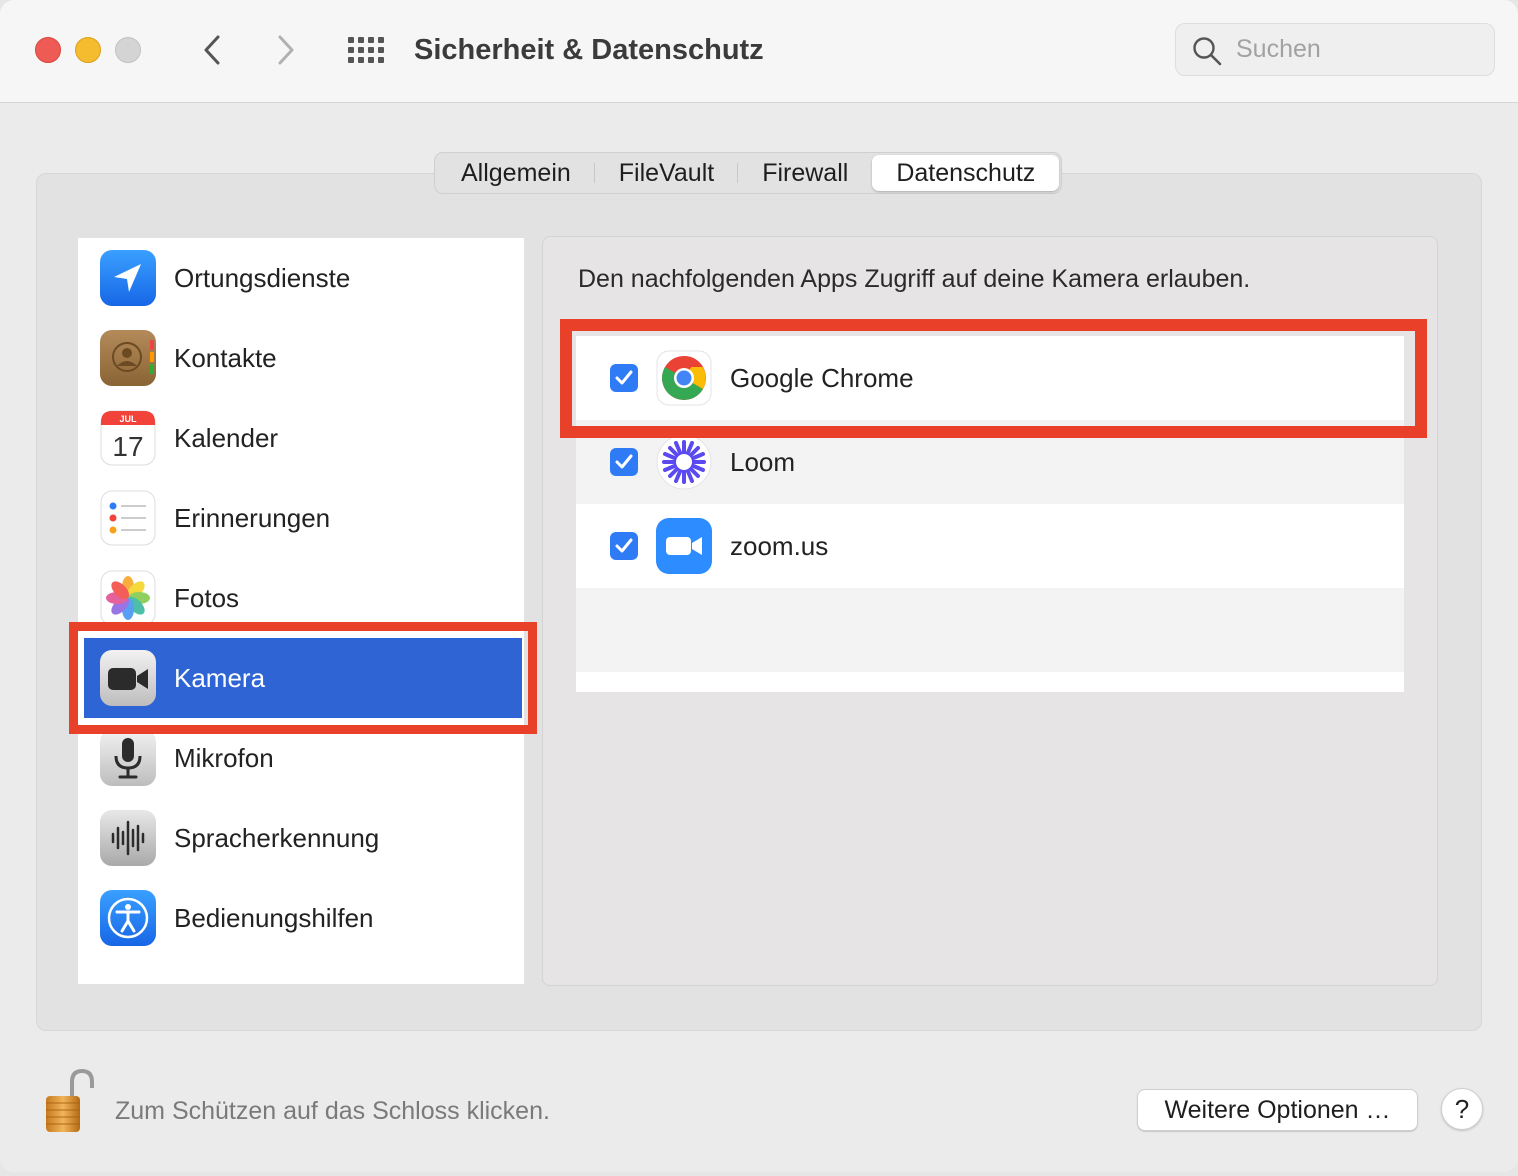 This screenshot has width=1518, height=1176. Describe the element at coordinates (301, 758) in the screenshot. I see `sidebar-item-mikrofon: Mikrofon` at that location.